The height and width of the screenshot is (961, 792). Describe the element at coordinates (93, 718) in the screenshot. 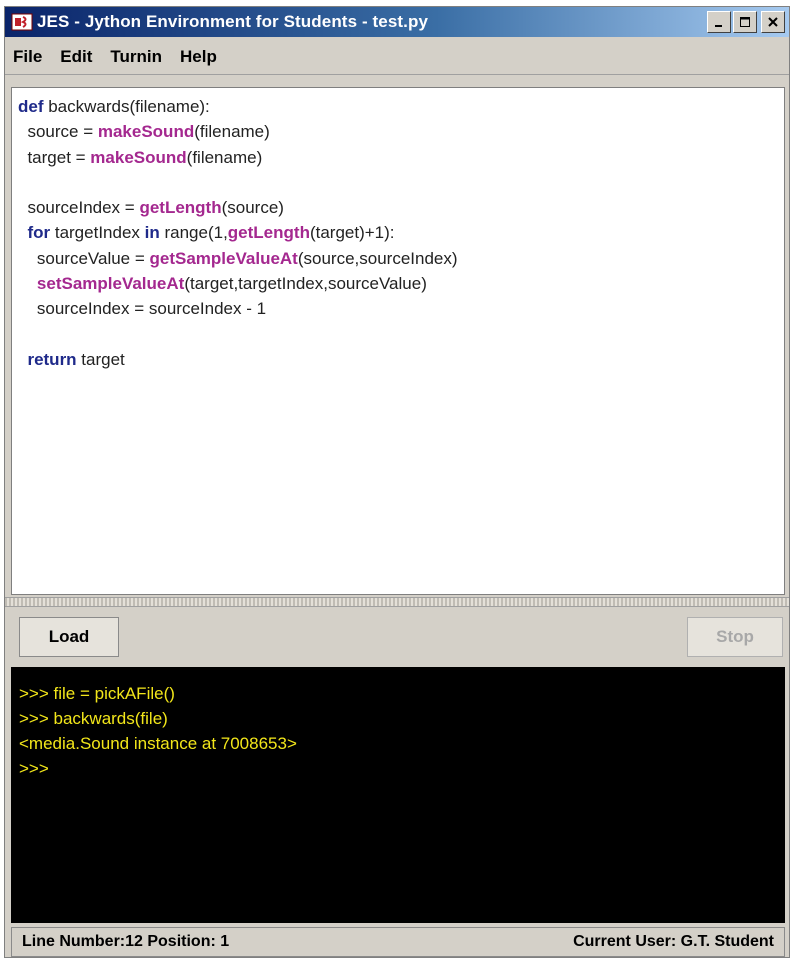

I see `console-line: >>> backwards(file)` at that location.